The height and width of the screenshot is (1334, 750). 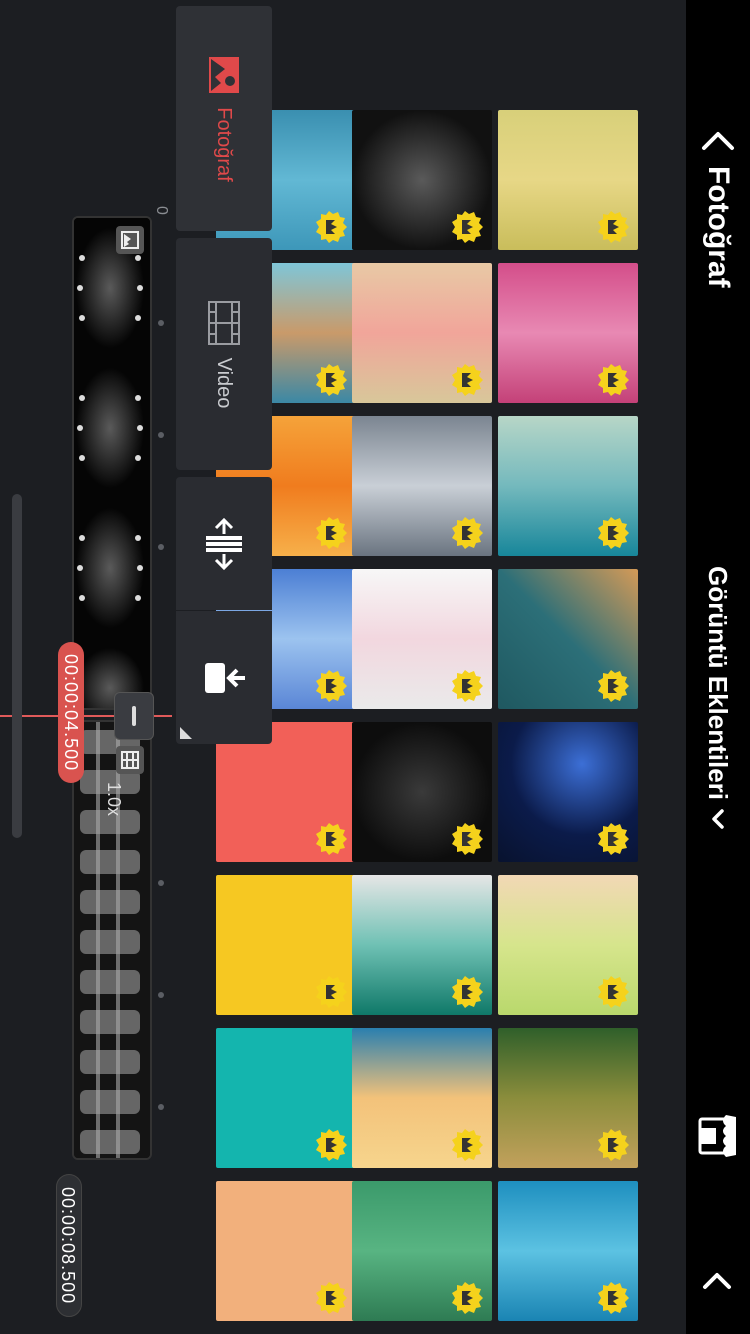 What do you see at coordinates (224, 354) in the screenshot?
I see `tab-video: Video` at bounding box center [224, 354].